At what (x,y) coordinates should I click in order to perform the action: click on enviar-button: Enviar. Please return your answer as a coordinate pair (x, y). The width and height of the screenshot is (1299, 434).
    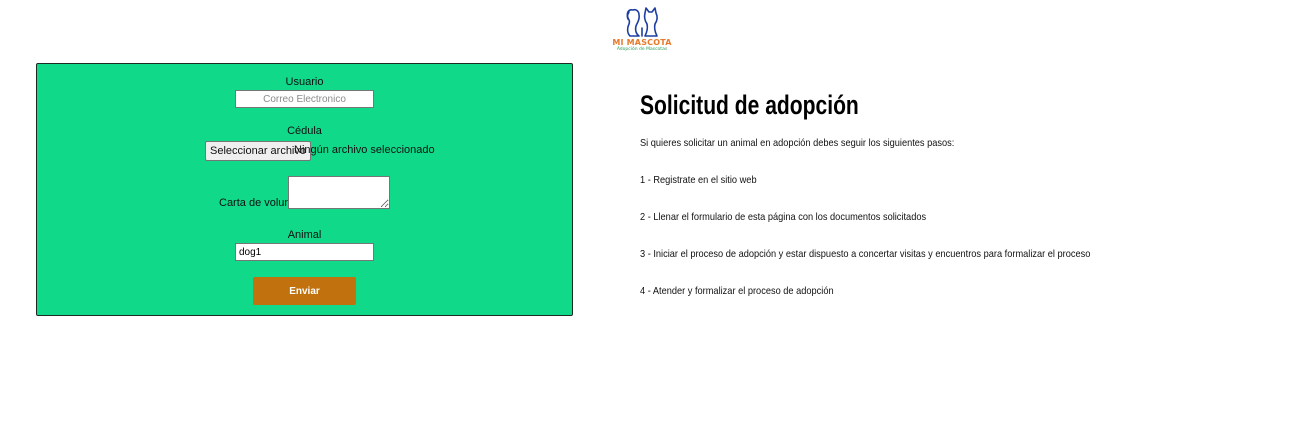
    Looking at the image, I should click on (304, 291).